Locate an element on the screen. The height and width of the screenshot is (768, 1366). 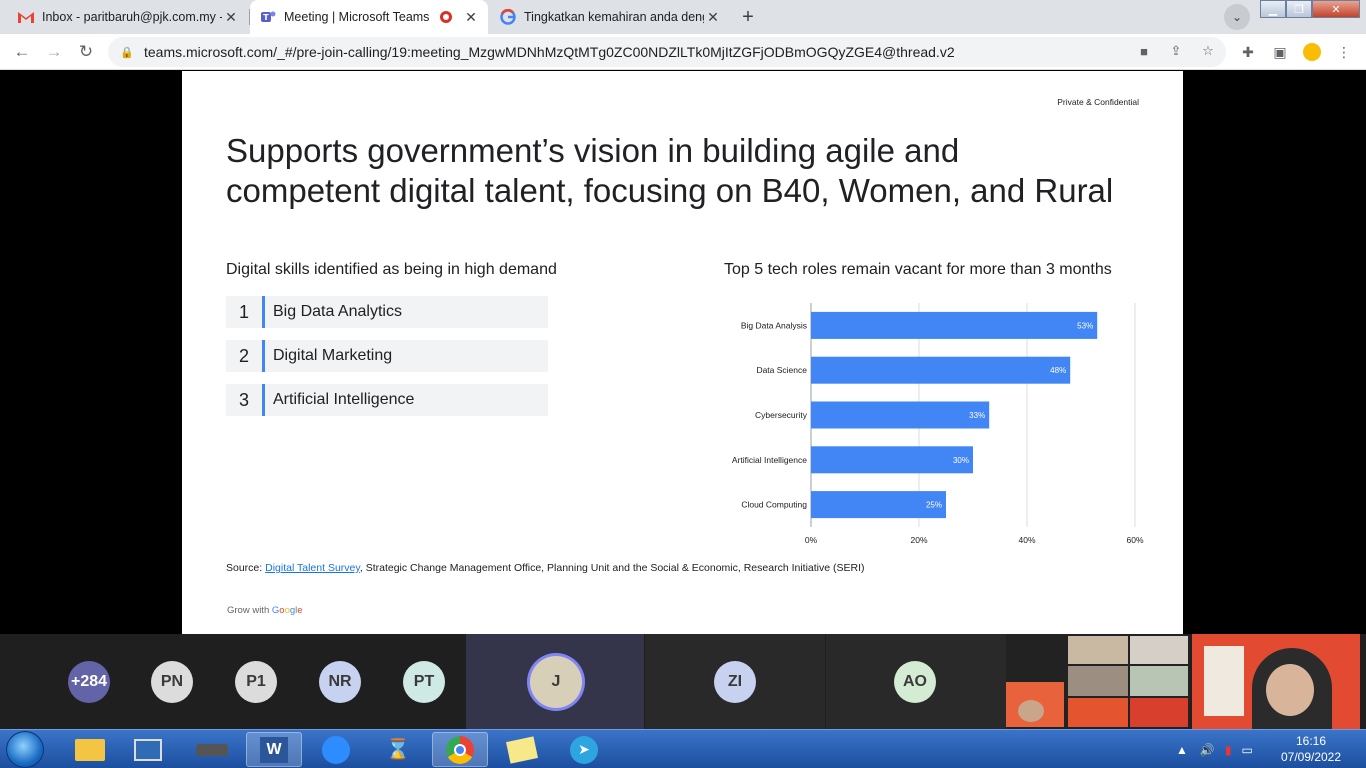
category-label: Cybersecurity is located at coordinates (781, 415).